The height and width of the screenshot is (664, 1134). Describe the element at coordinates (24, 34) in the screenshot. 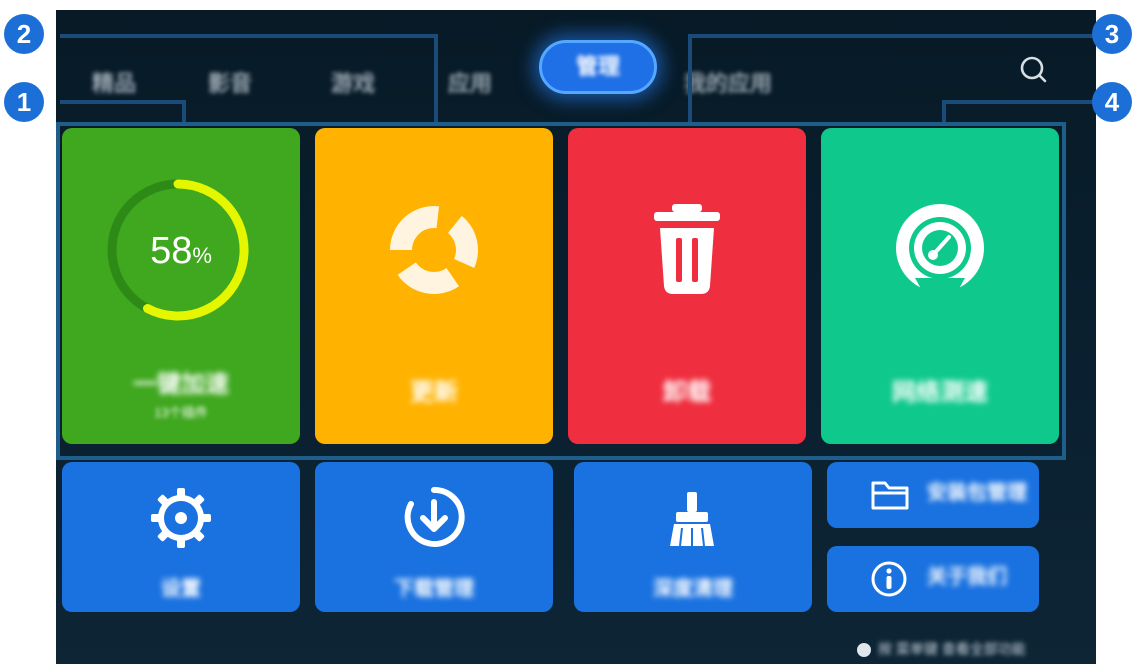

I see `callout-marker-2: 2` at that location.